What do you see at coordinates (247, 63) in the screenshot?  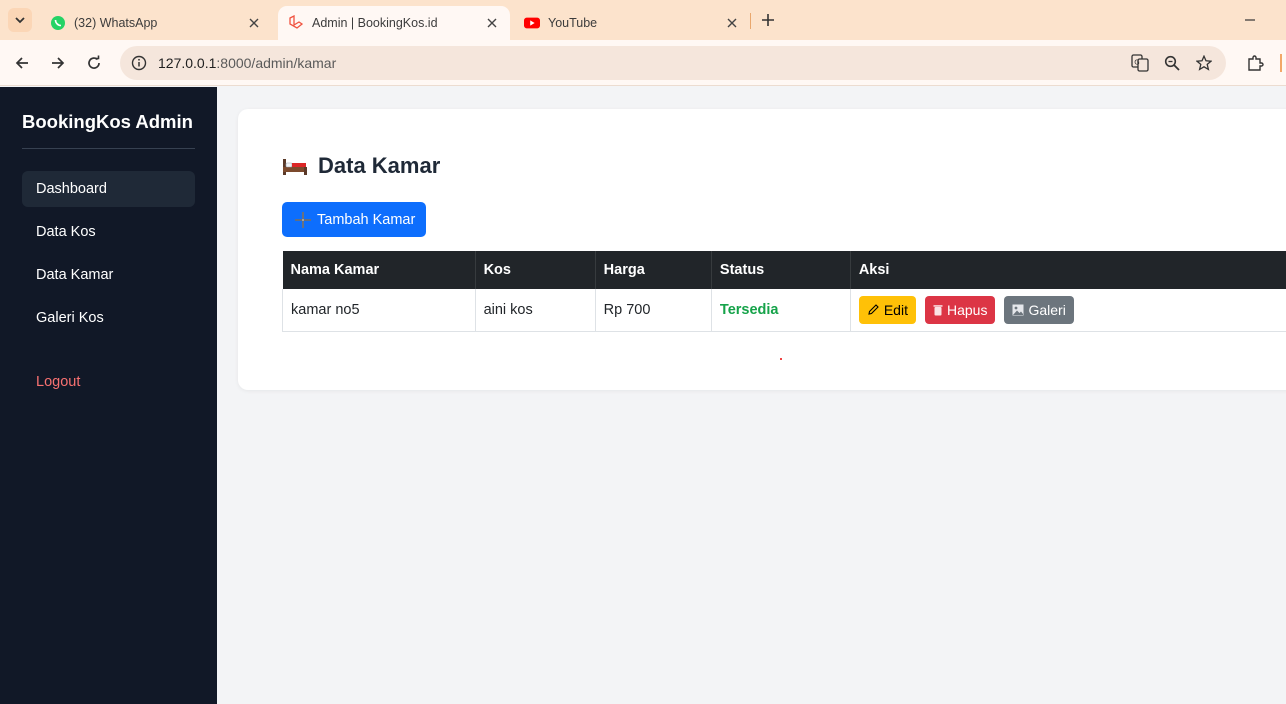 I see `url-text: 127.0.0.1:8000/admin/kamar` at bounding box center [247, 63].